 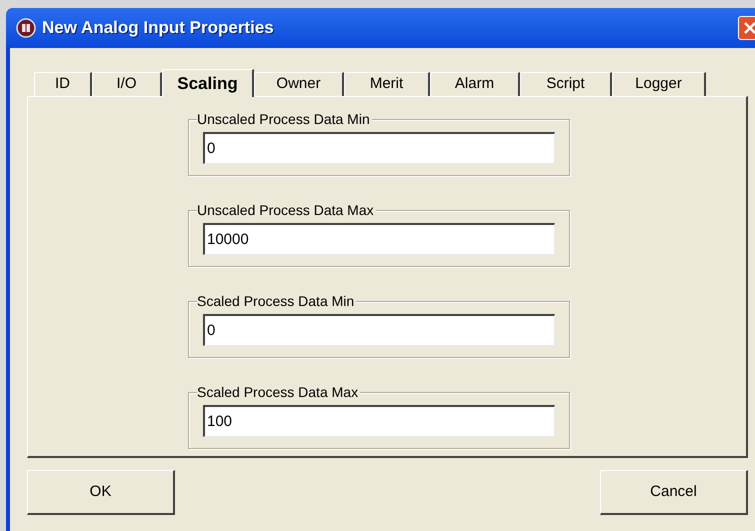 What do you see at coordinates (387, 84) in the screenshot?
I see `tab: Merit` at bounding box center [387, 84].